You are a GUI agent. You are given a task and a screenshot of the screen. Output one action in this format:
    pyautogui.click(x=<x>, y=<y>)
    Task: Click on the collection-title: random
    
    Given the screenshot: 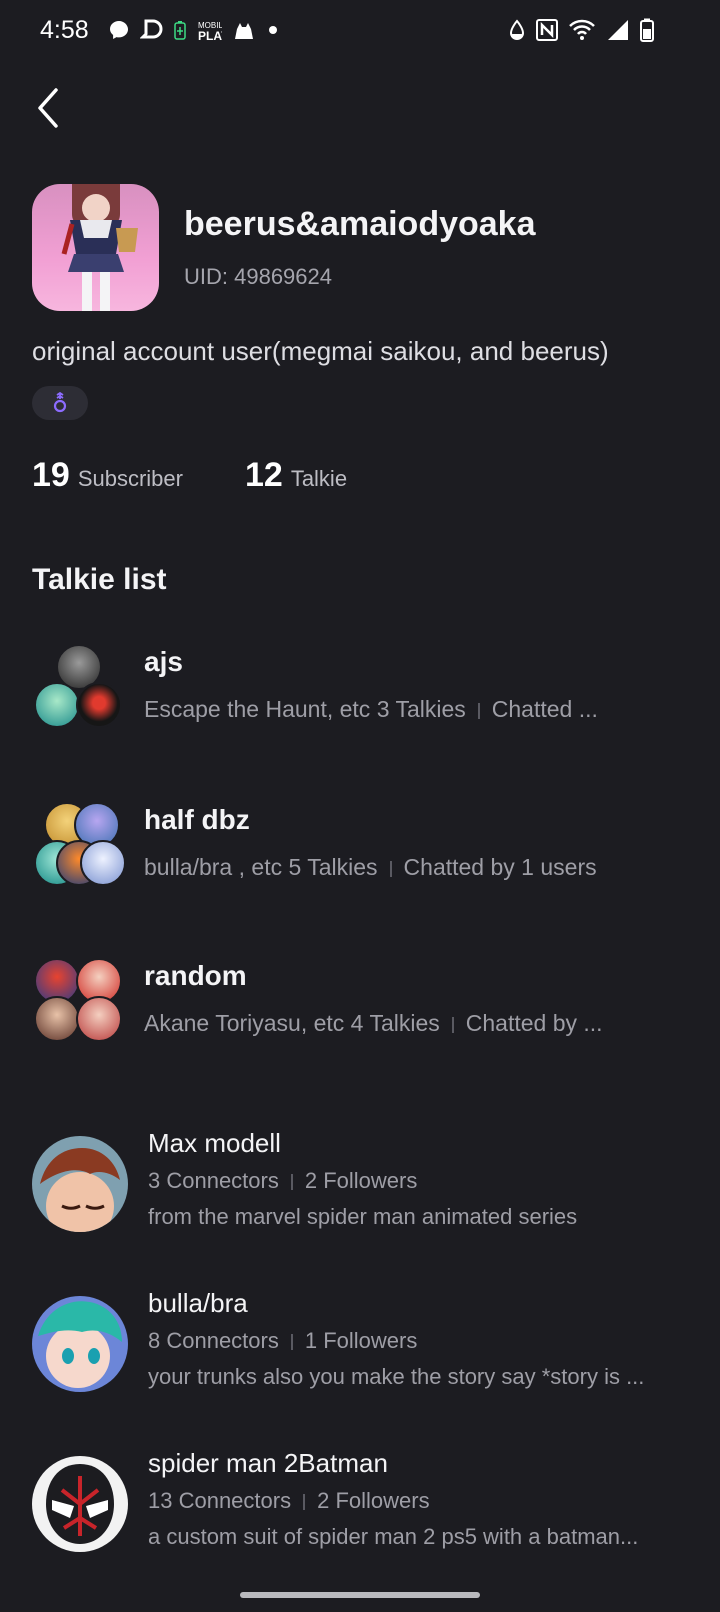 What is the action you would take?
    pyautogui.click(x=195, y=975)
    